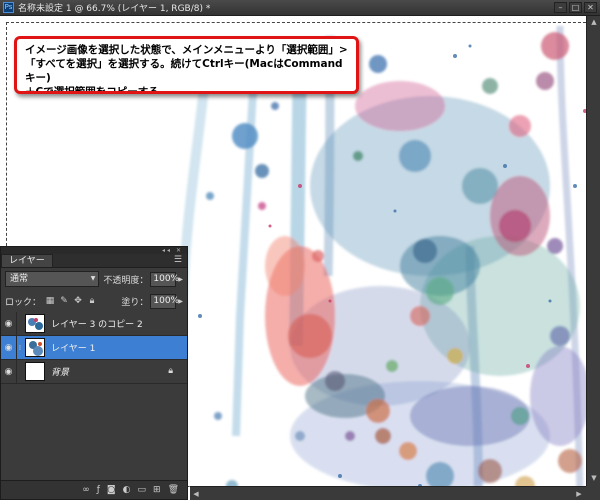 The height and width of the screenshot is (500, 600). Describe the element at coordinates (94, 489) in the screenshot. I see `panel-bottom-toolbar: ∞ ƒ ◙ ◐ ▭ ⊞ 🗑︎` at that location.